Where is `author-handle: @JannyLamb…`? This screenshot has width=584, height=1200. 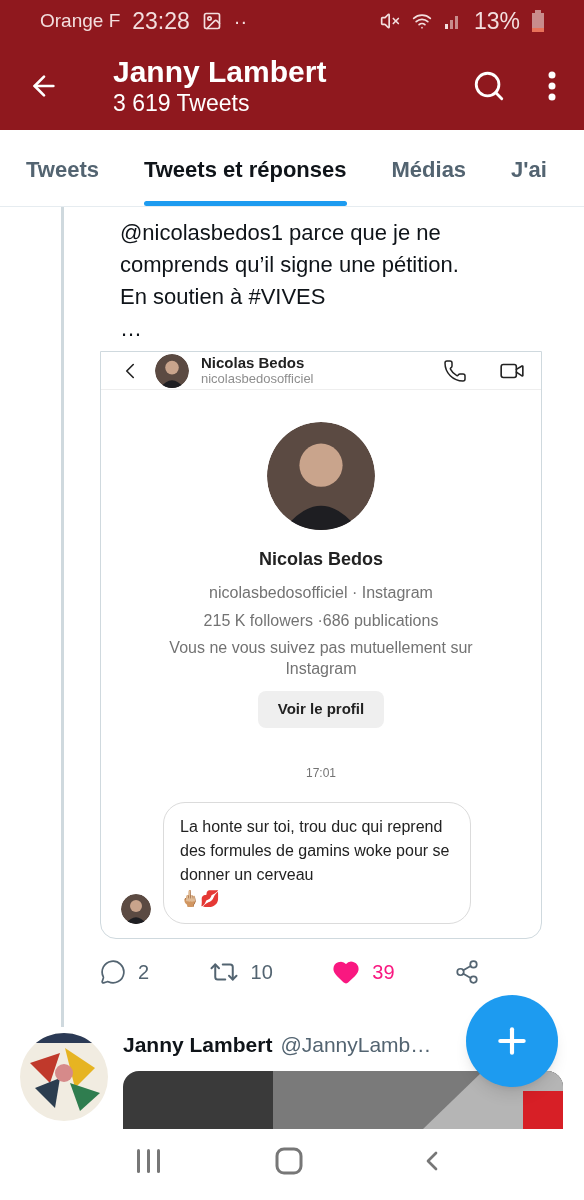 author-handle: @JannyLamb… is located at coordinates (356, 1045).